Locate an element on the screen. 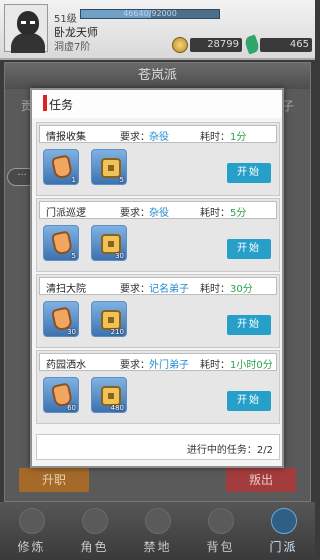 The image size is (320, 560). nav-forbidden-land: 禁地 is located at coordinates (157, 531).